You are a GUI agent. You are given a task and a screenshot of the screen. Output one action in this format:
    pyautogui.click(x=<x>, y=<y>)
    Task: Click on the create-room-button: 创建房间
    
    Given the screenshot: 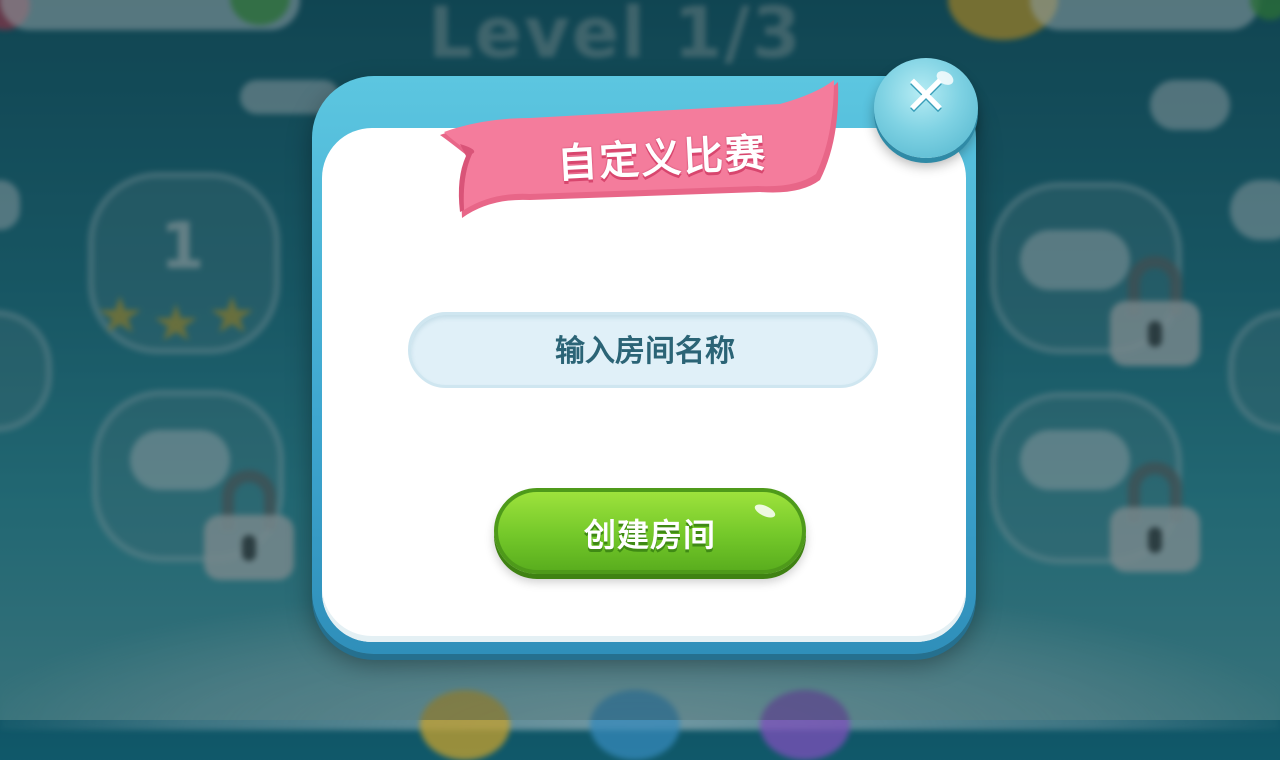 What is the action you would take?
    pyautogui.click(x=650, y=531)
    